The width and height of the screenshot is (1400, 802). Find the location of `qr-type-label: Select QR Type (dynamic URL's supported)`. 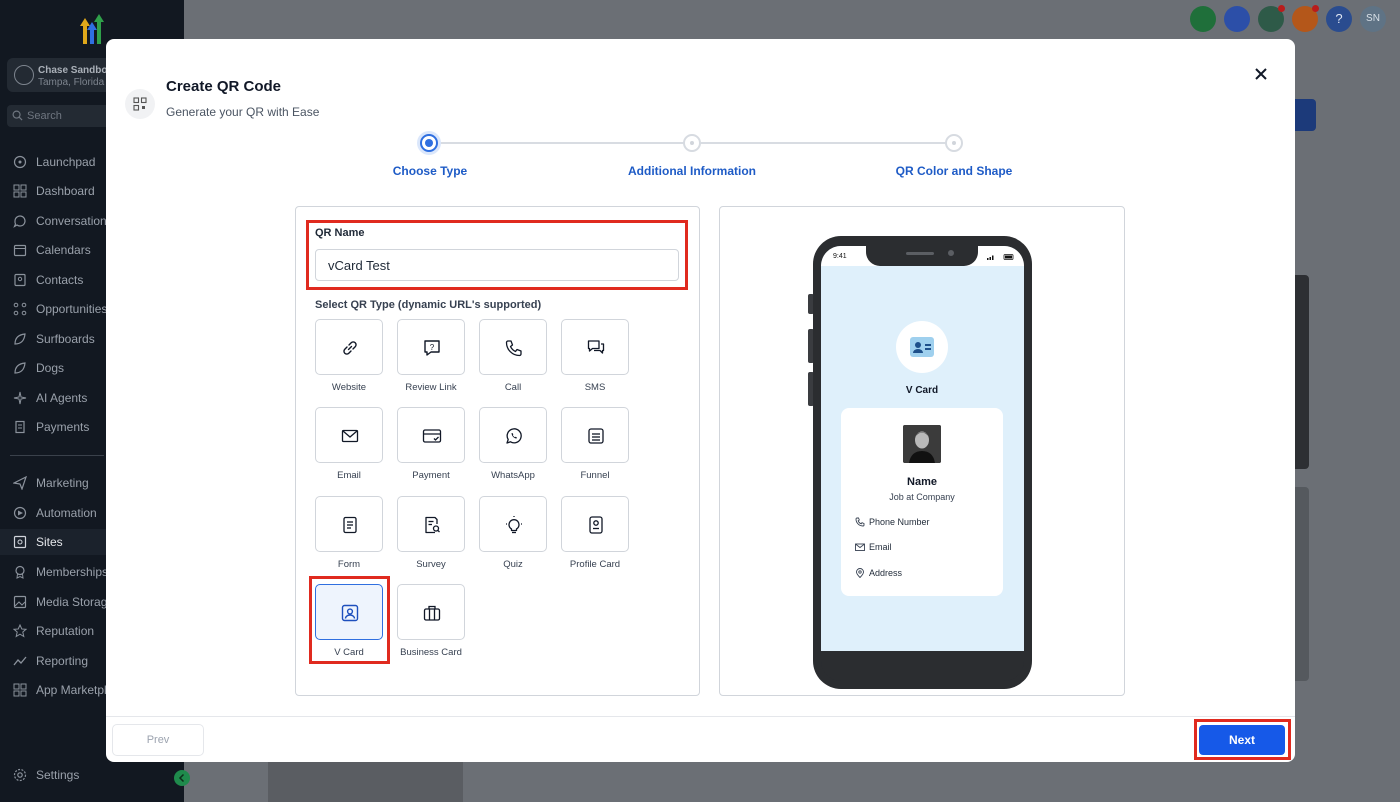

qr-type-label: Select QR Type (dynamic URL's supported) is located at coordinates (428, 305).